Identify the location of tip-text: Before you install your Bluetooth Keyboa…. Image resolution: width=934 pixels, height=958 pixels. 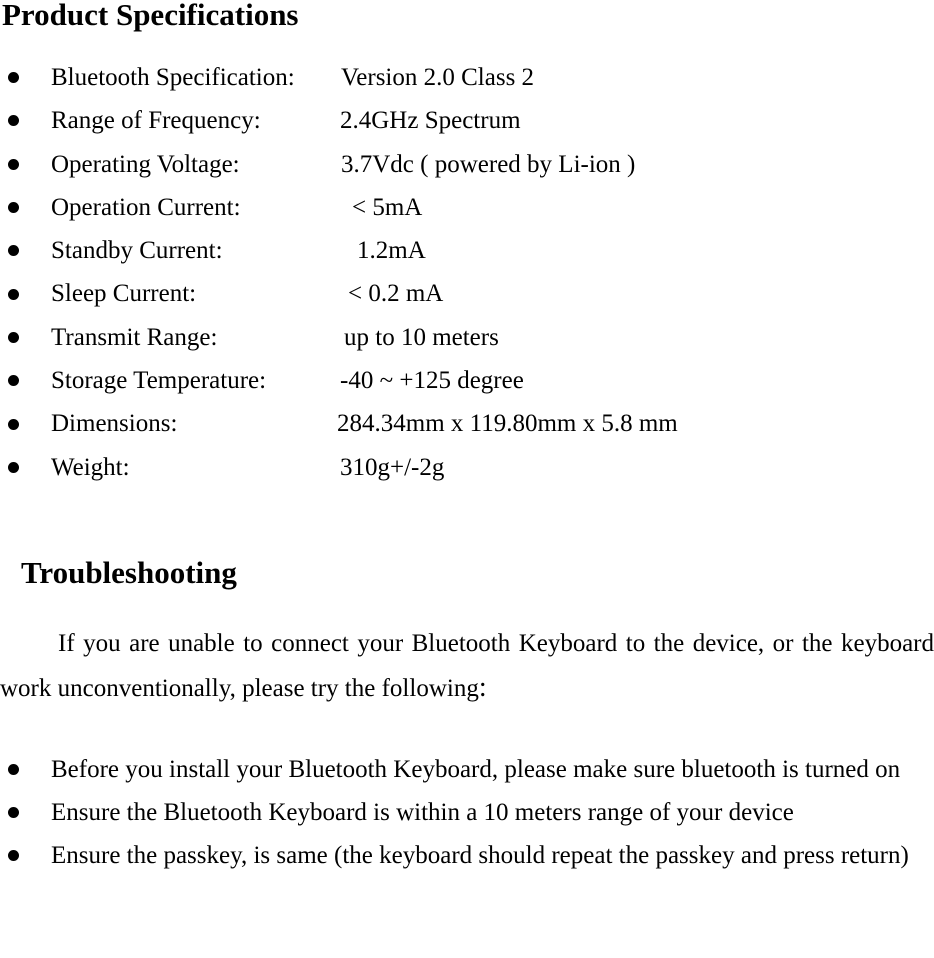
(476, 769).